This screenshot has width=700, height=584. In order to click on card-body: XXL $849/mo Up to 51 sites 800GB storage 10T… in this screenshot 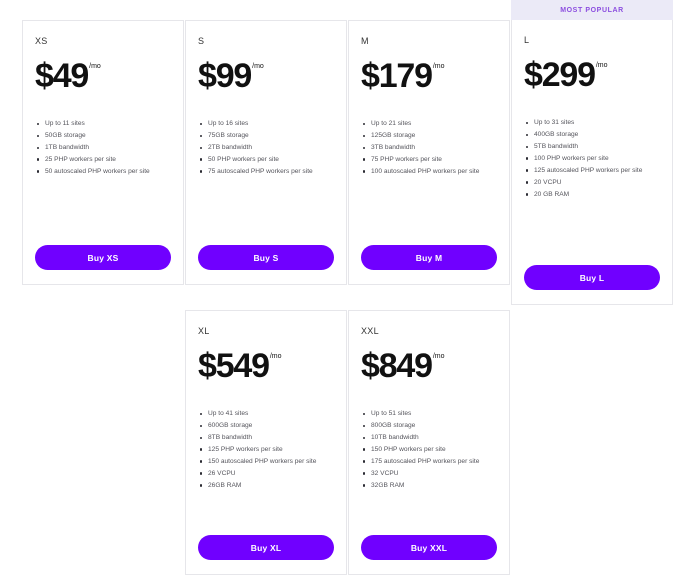, I will do `click(429, 442)`.